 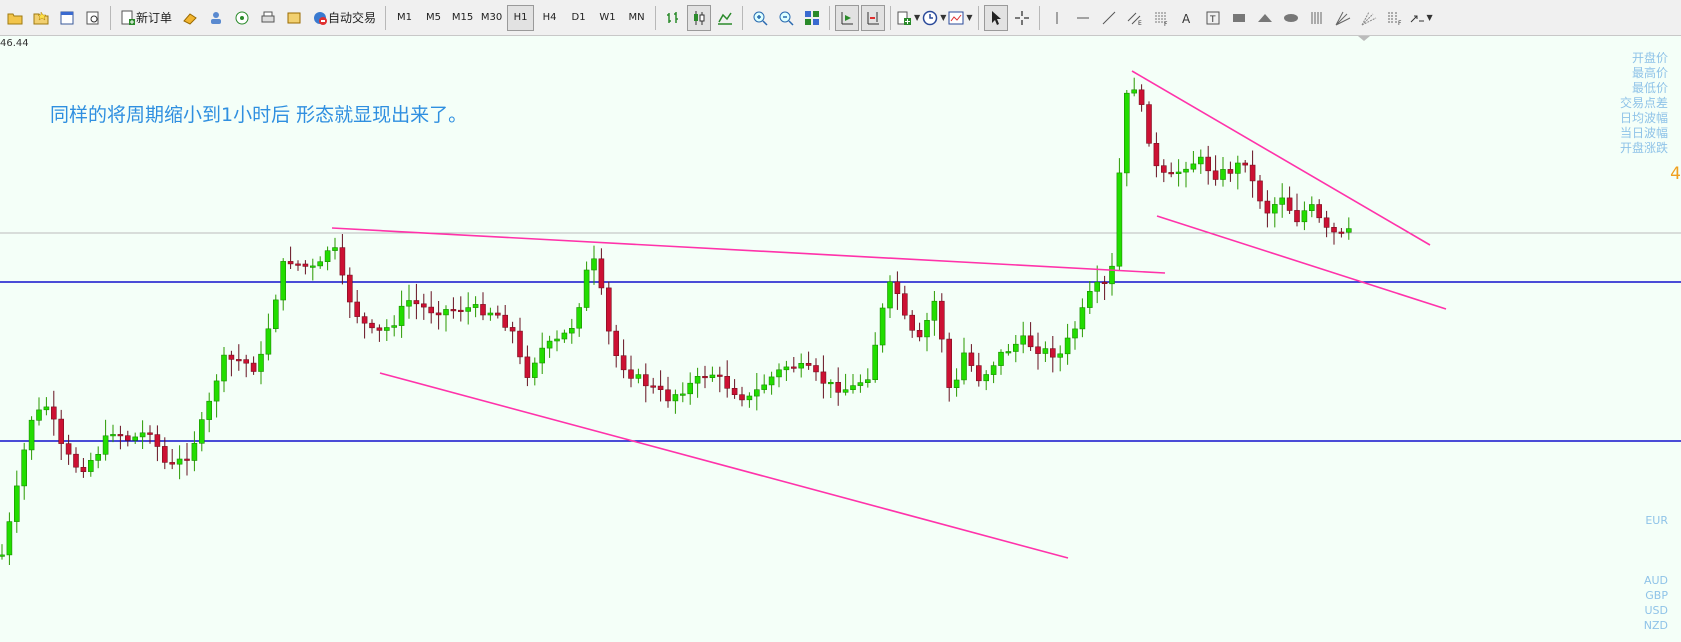 I want to click on trendline-lower, so click(x=724, y=465).